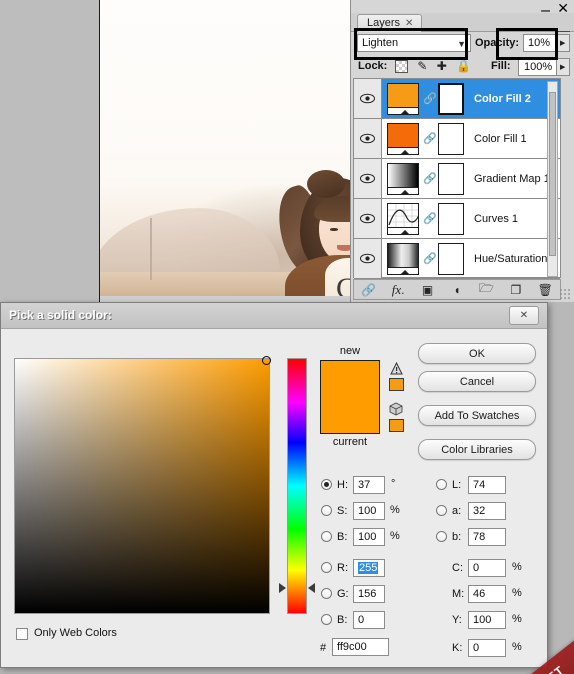  Describe the element at coordinates (326, 510) in the screenshot. I see `radio-saturation` at that location.